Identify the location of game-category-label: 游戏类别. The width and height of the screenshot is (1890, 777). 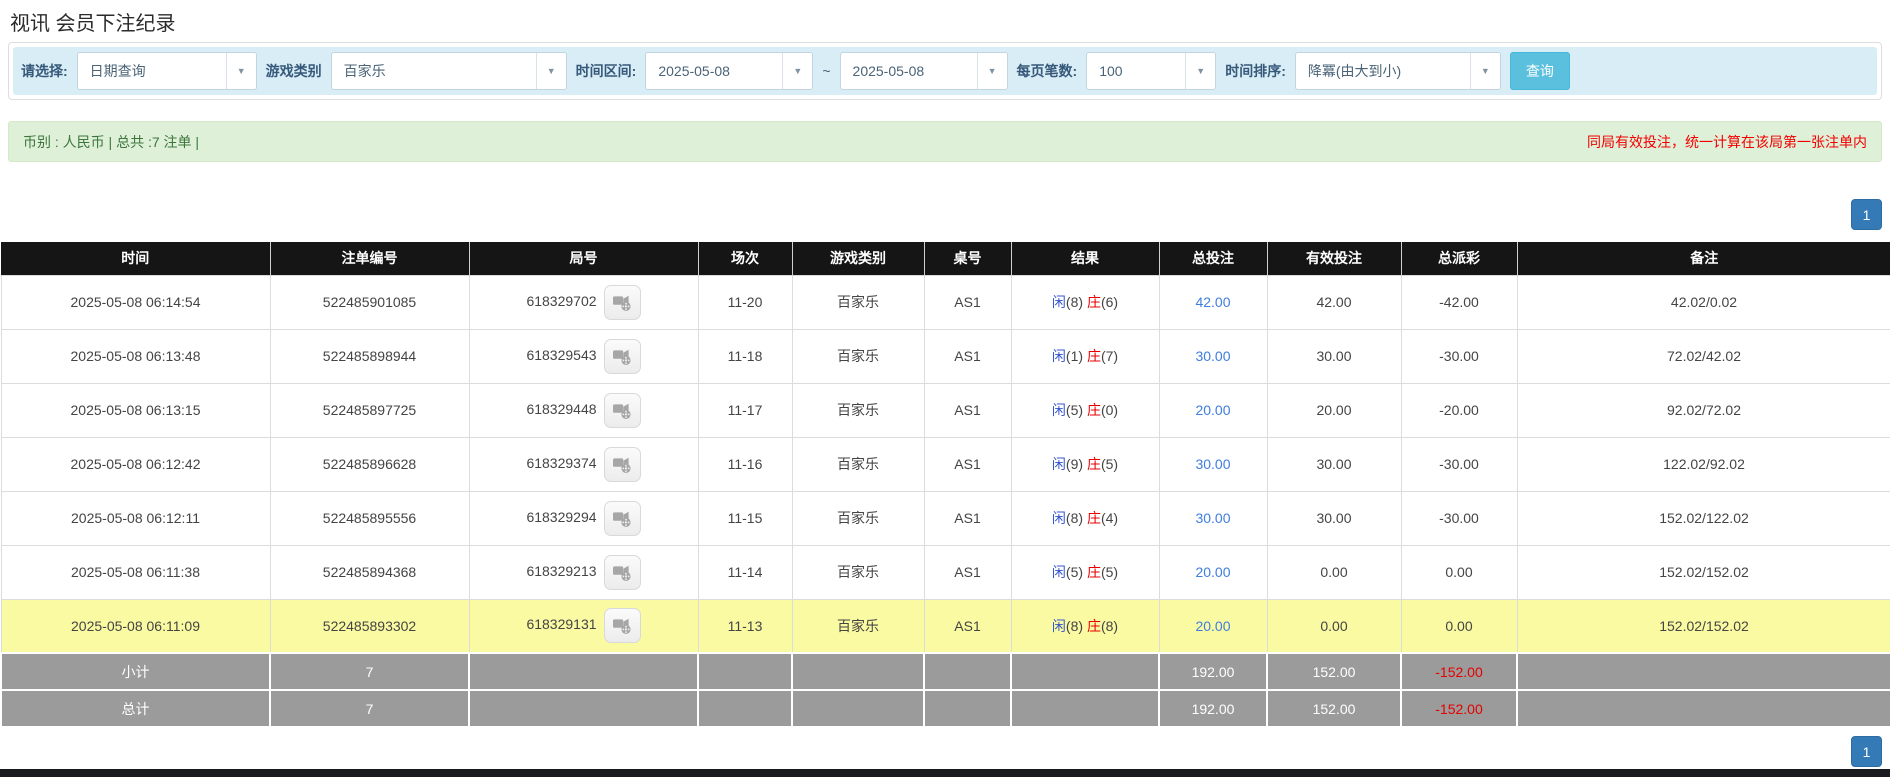
(293, 71).